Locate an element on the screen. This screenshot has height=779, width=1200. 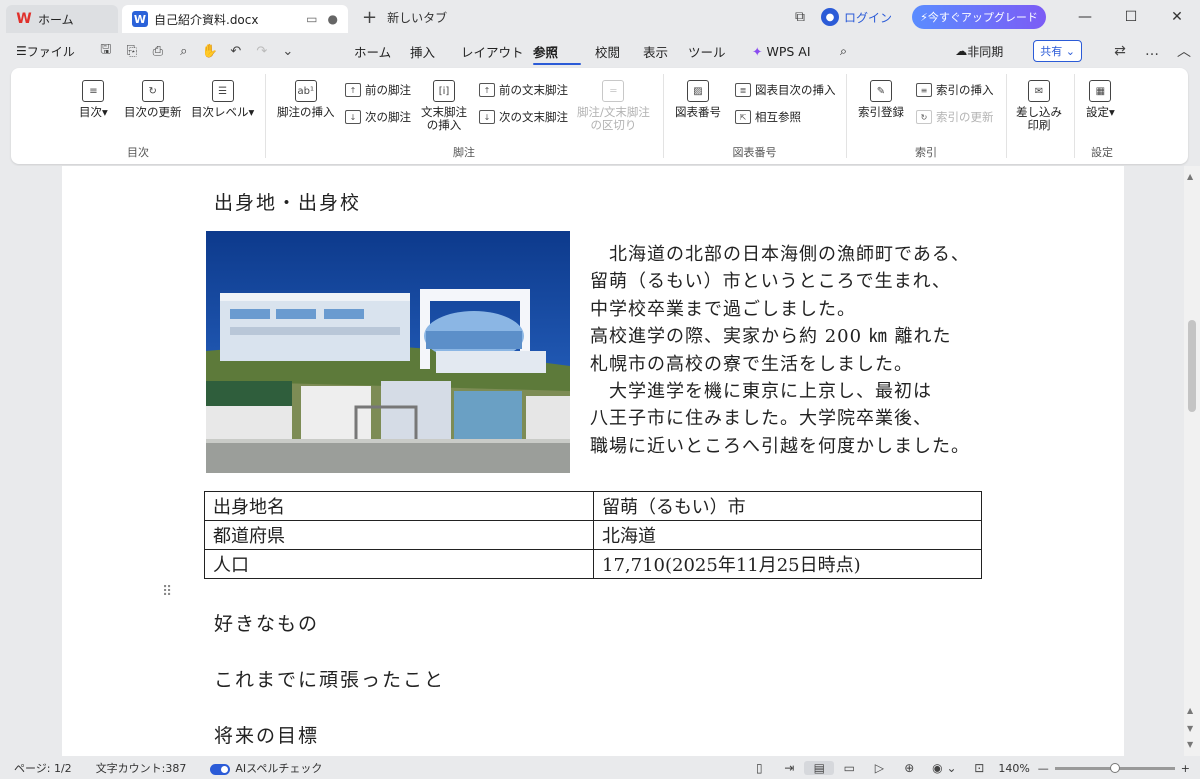
tab-home: W ホーム is located at coordinates (62, 19).